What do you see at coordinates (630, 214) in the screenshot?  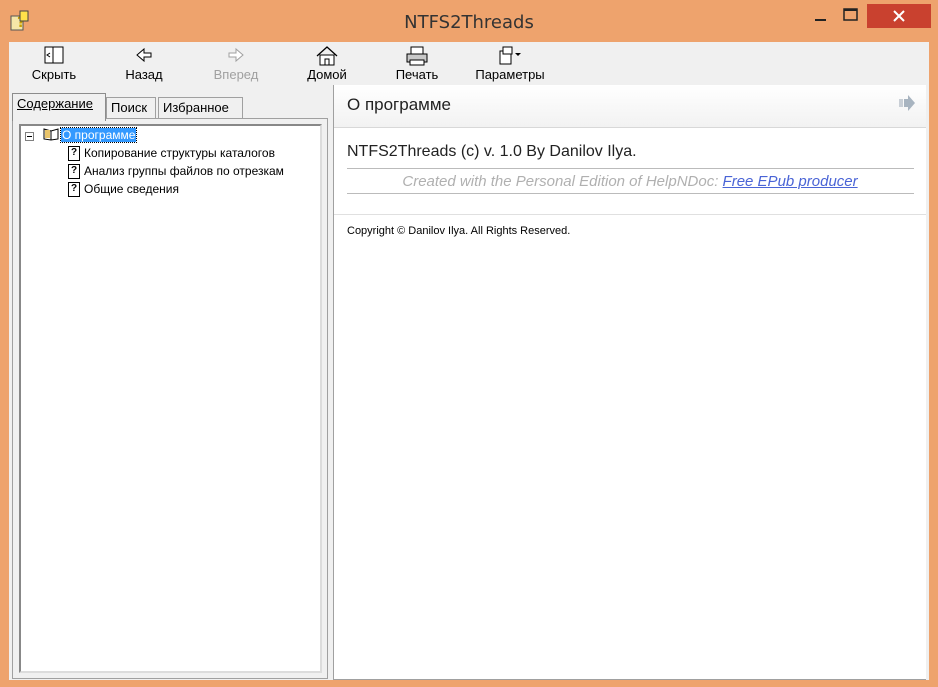 I see `footer-divider` at bounding box center [630, 214].